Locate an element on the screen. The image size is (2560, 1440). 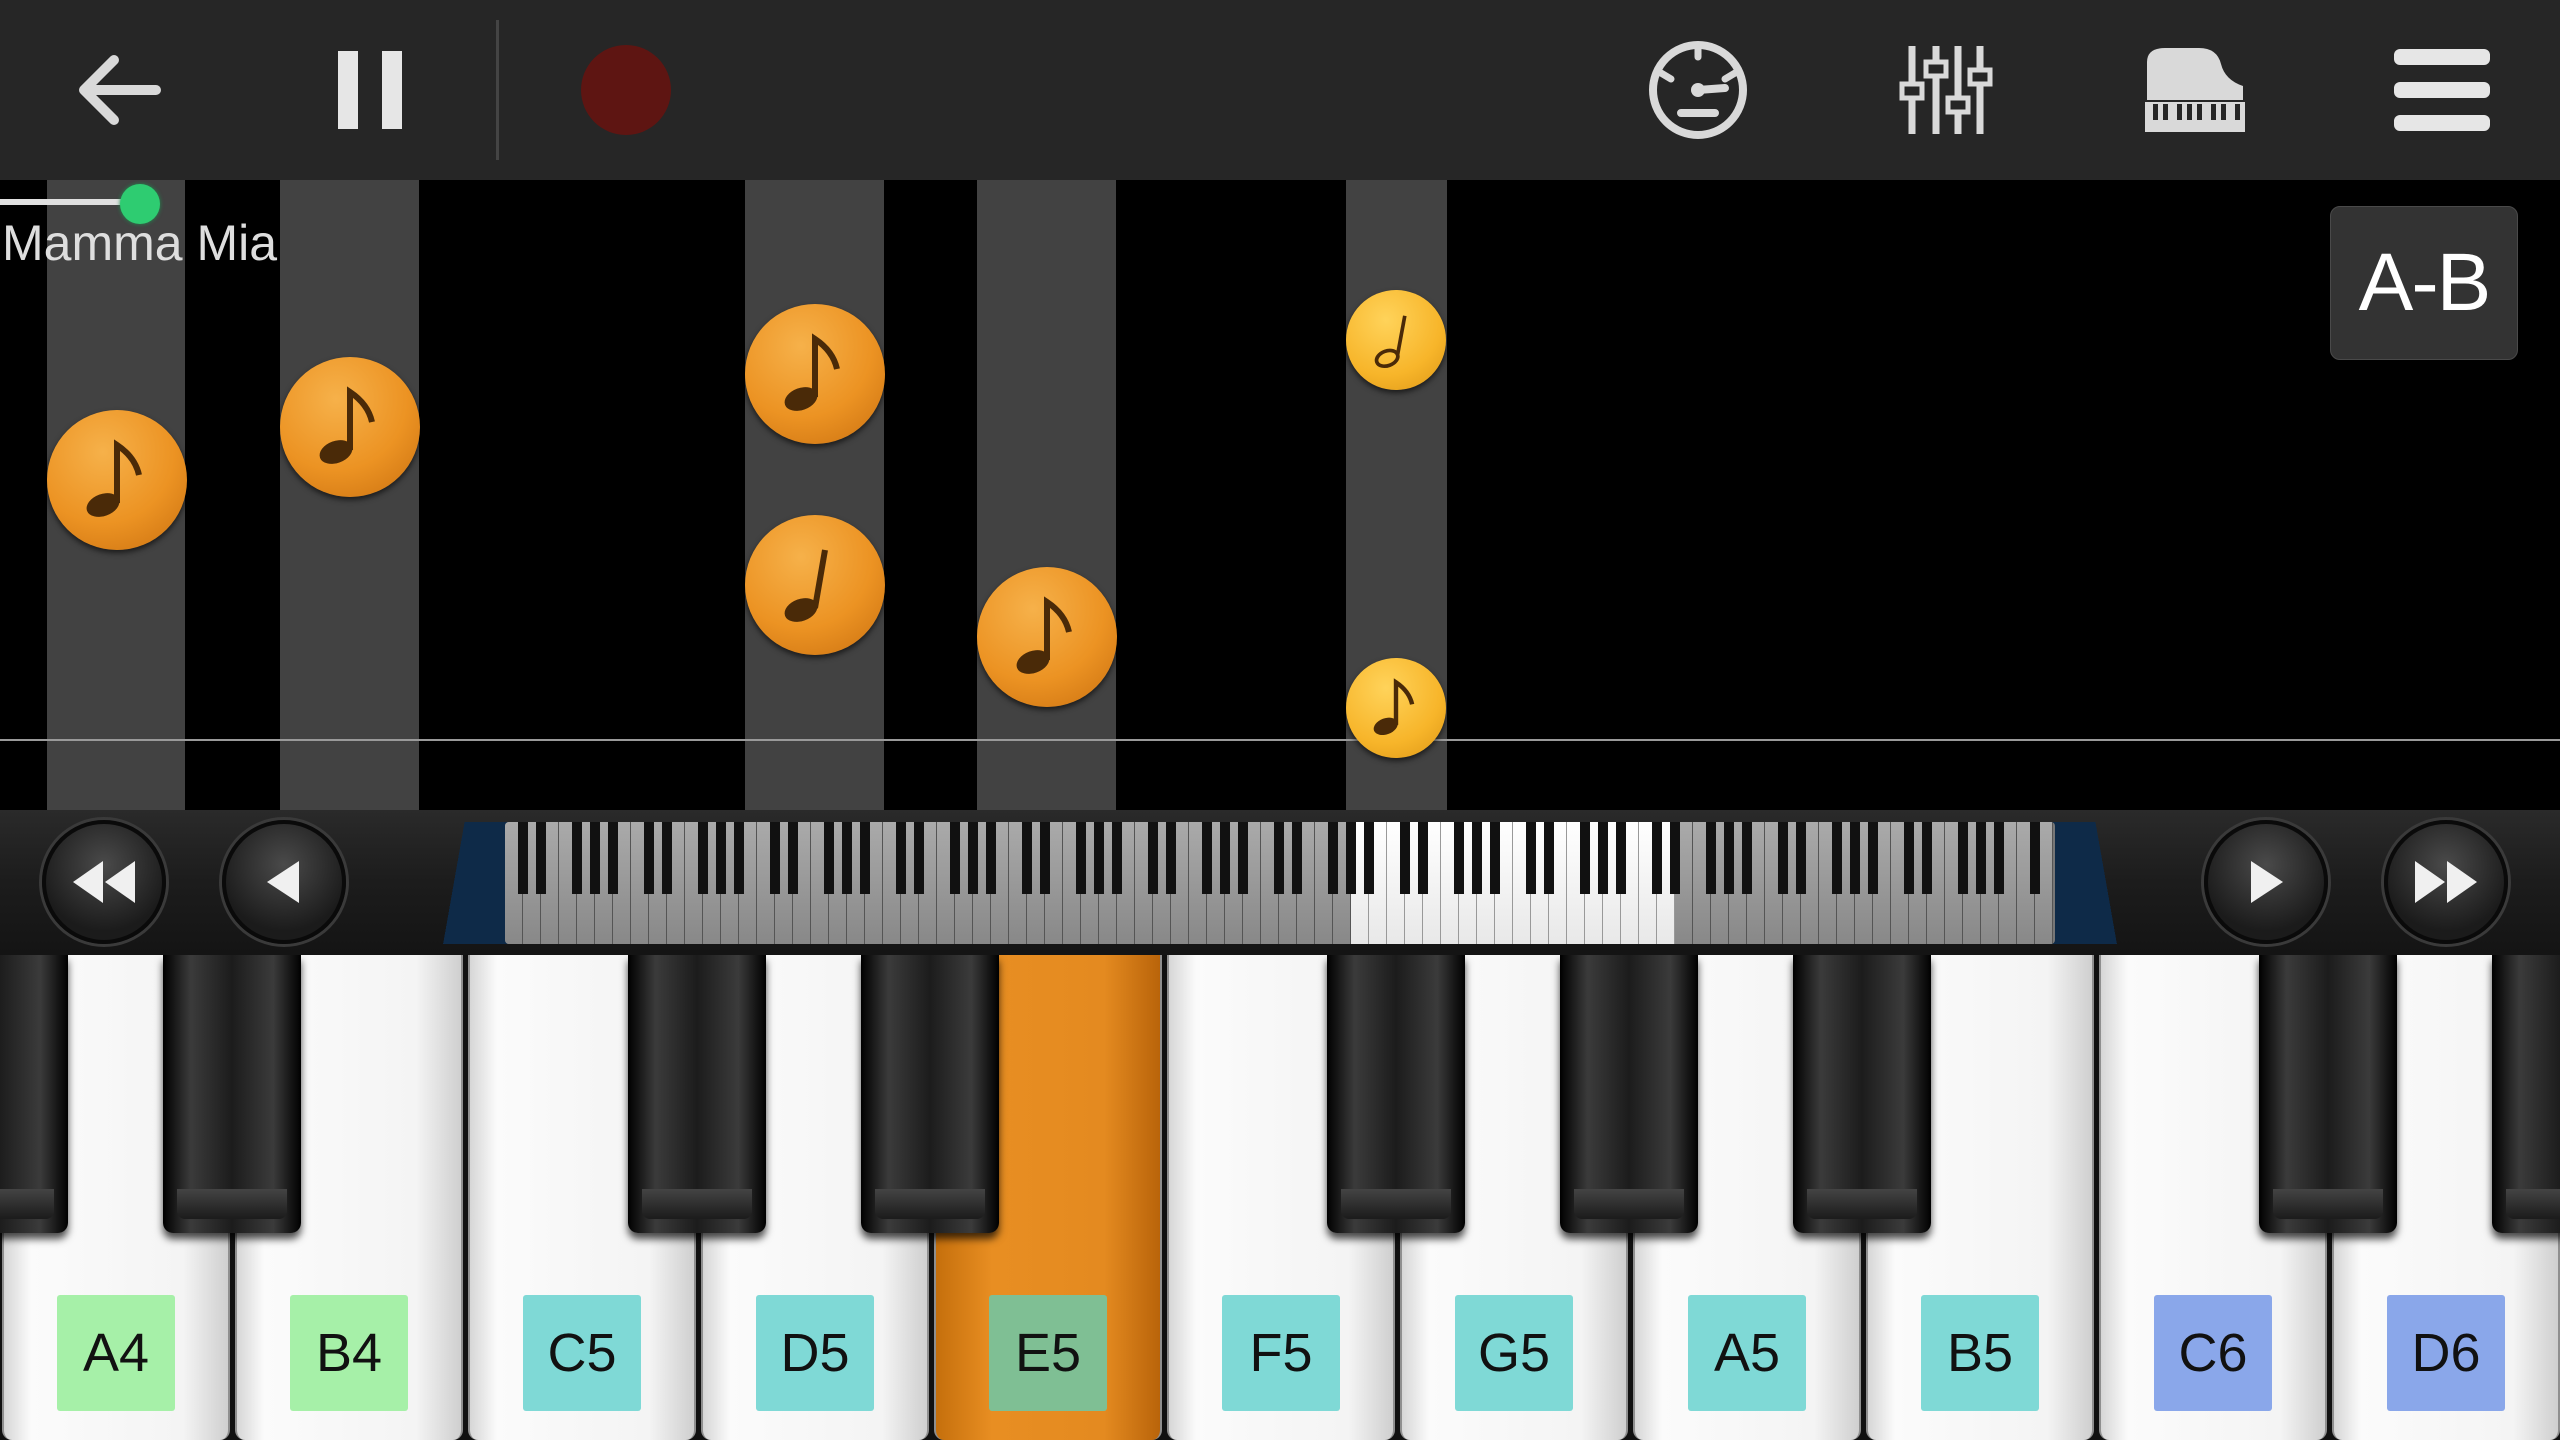
fast-forward-button is located at coordinates (2446, 882).